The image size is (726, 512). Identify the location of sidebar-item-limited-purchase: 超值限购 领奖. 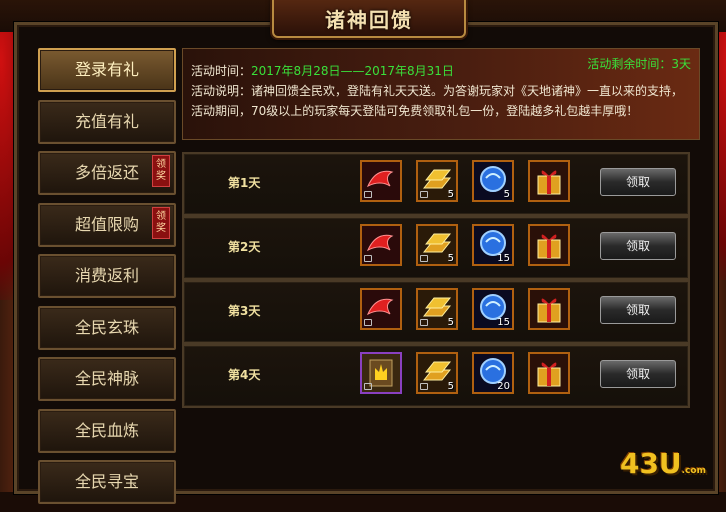
(107, 224).